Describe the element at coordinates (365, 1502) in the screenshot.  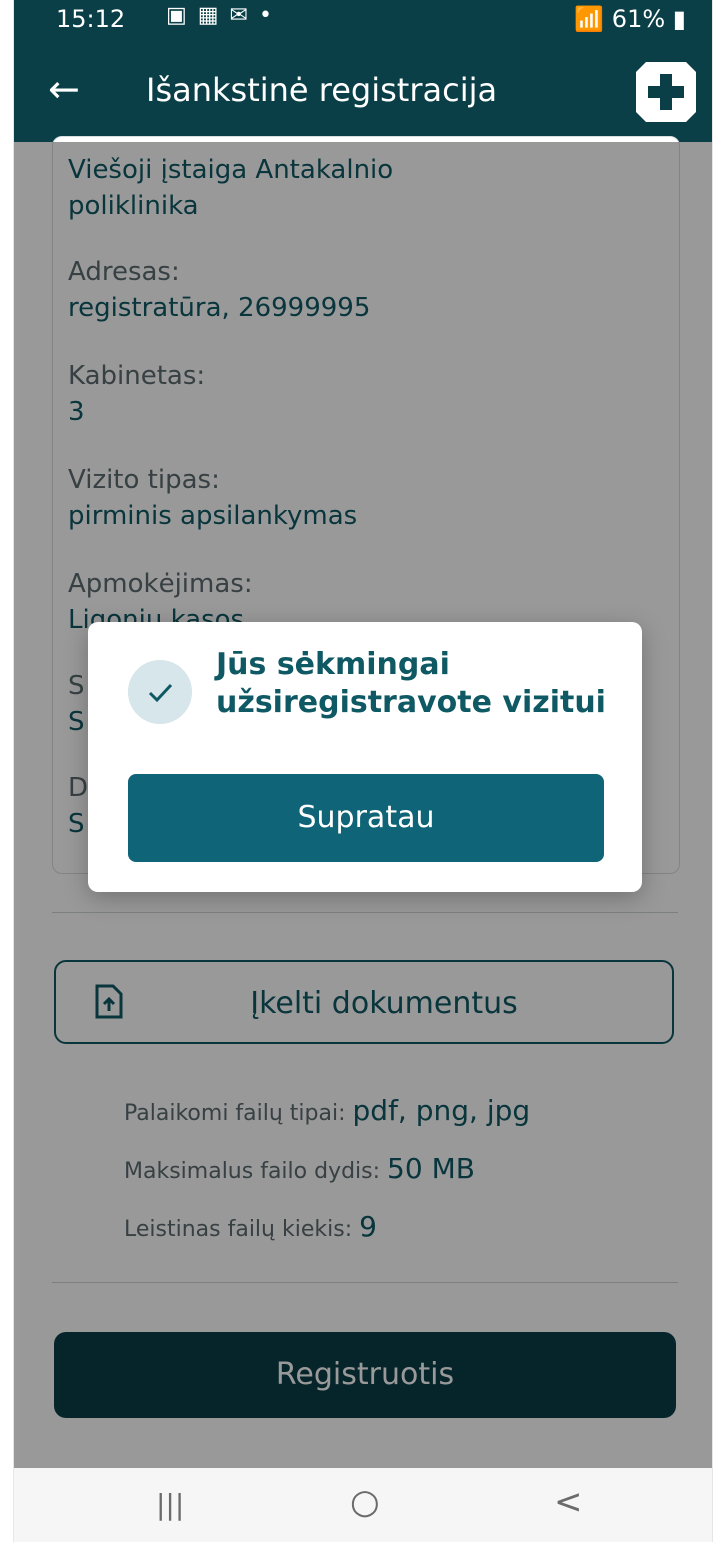
I see `home-icon: ○` at that location.